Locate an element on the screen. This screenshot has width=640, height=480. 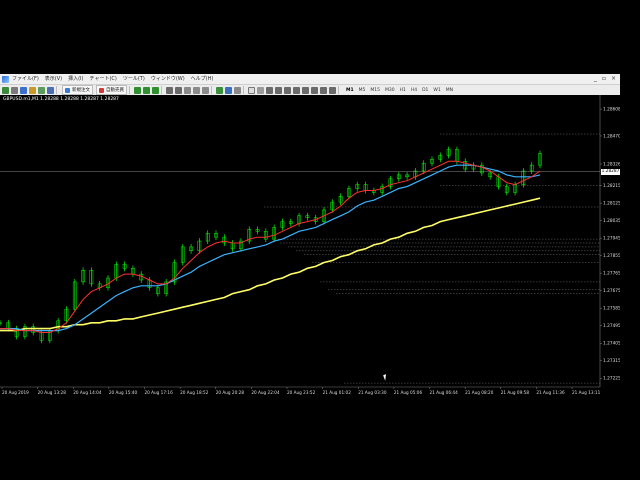
new-order-icon is located at coordinates (67, 90).